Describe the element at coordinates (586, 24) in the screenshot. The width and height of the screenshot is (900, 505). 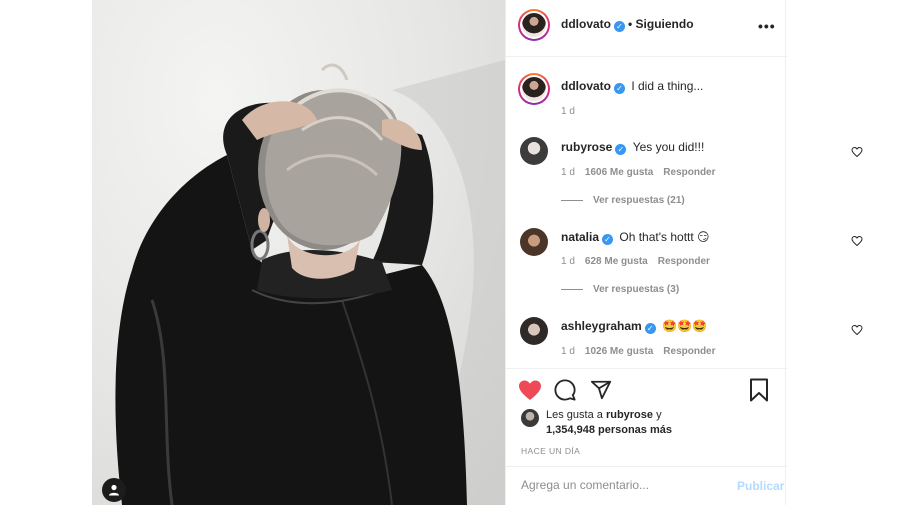
I see `author-username-text: ddlovato` at that location.